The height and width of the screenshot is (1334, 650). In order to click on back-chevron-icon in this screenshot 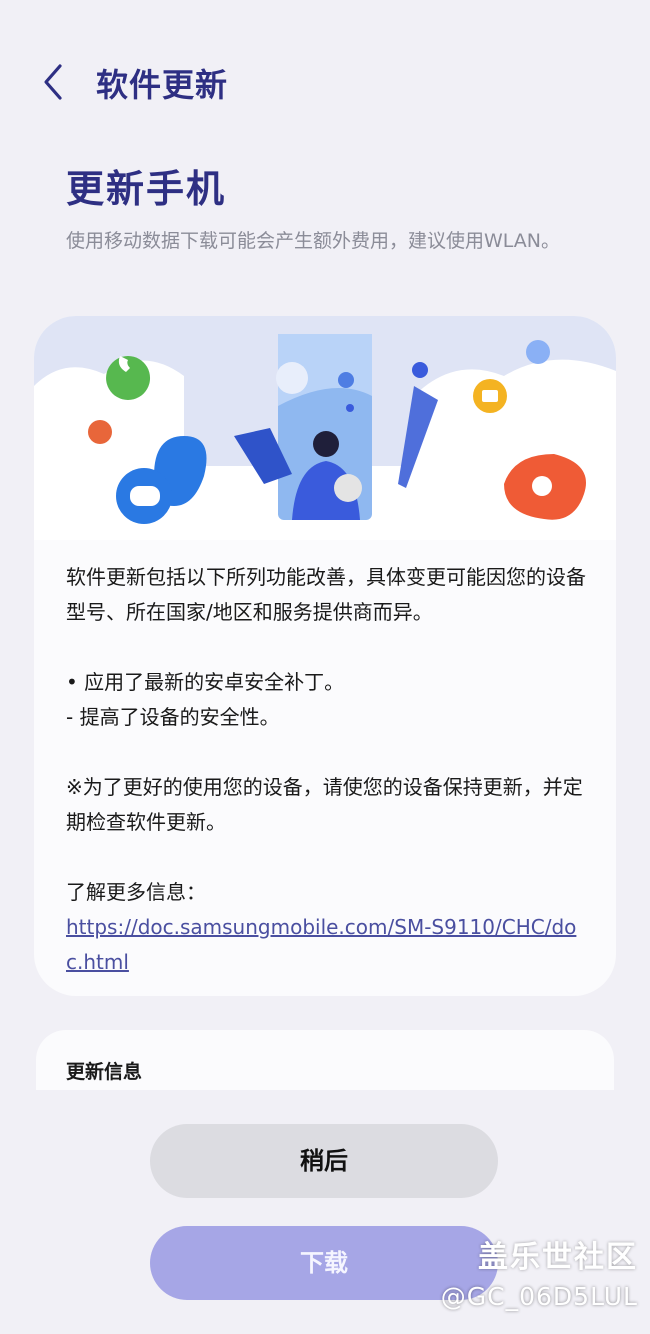, I will do `click(54, 82)`.